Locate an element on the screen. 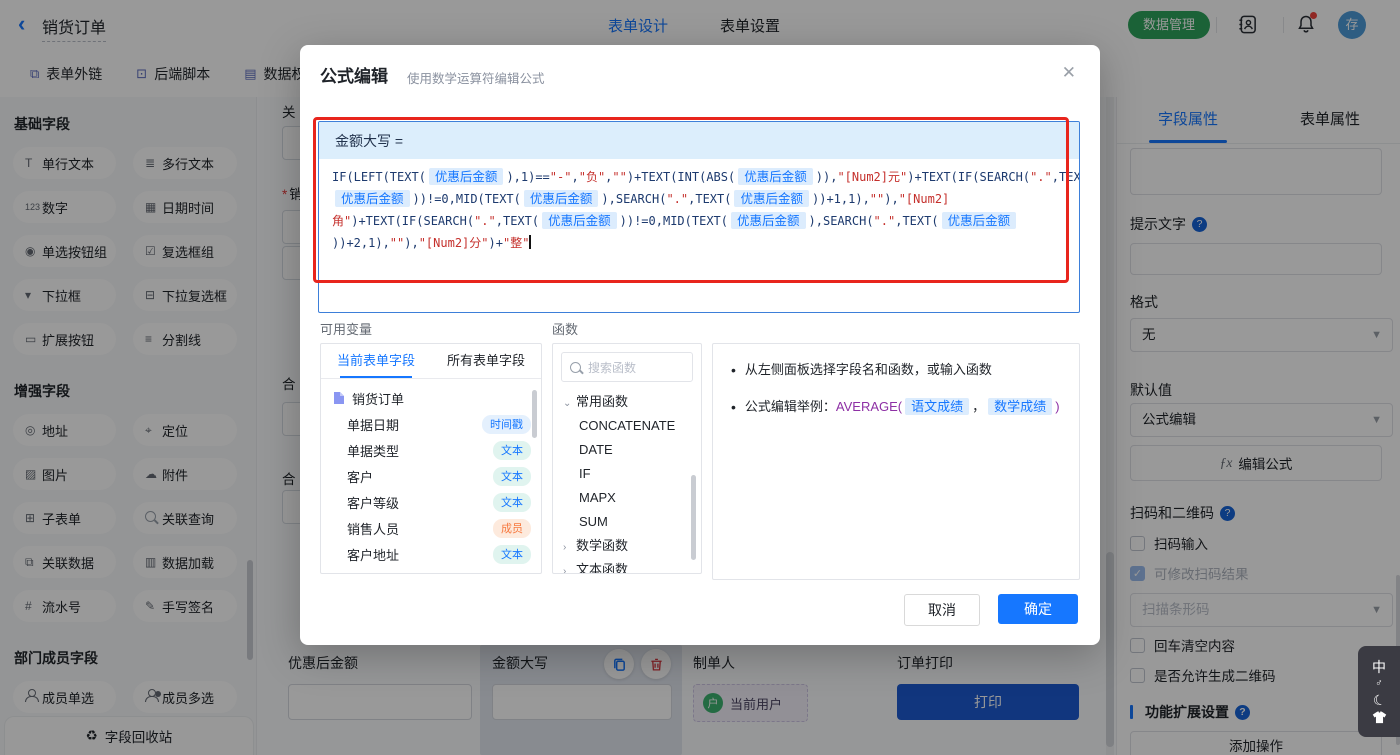 This screenshot has width=1400, height=755. functions-scrollbar-thumb is located at coordinates (693, 517).